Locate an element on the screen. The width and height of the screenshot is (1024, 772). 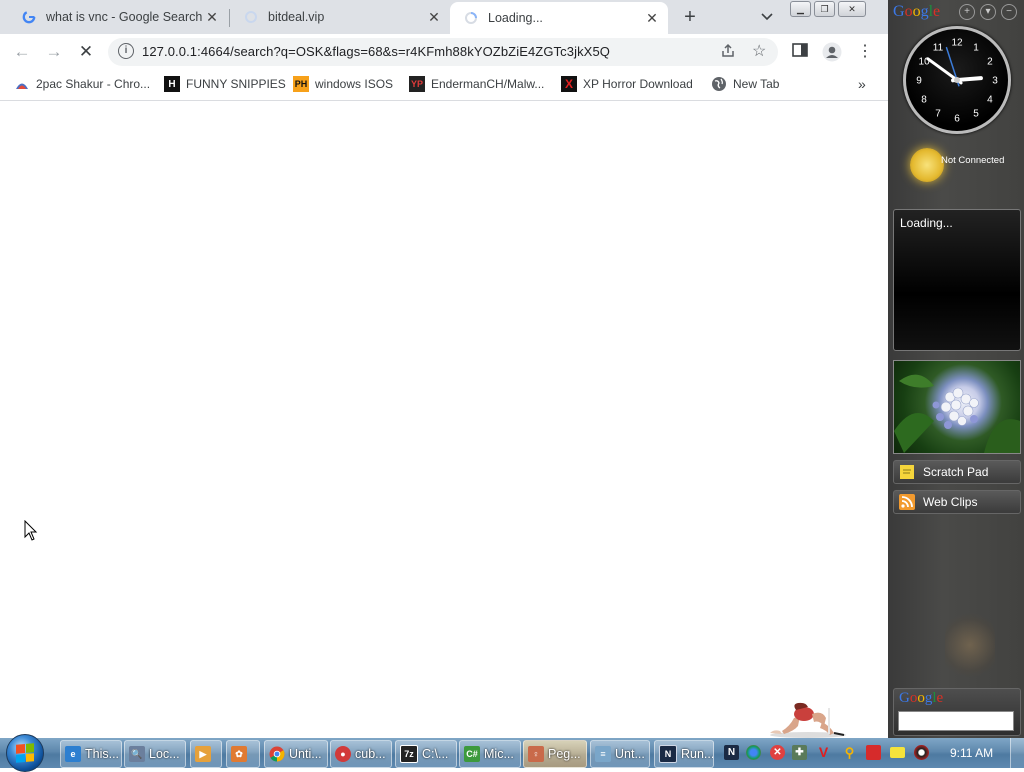
bookmark-star-icon: ☆ is located at coordinates (759, 51).